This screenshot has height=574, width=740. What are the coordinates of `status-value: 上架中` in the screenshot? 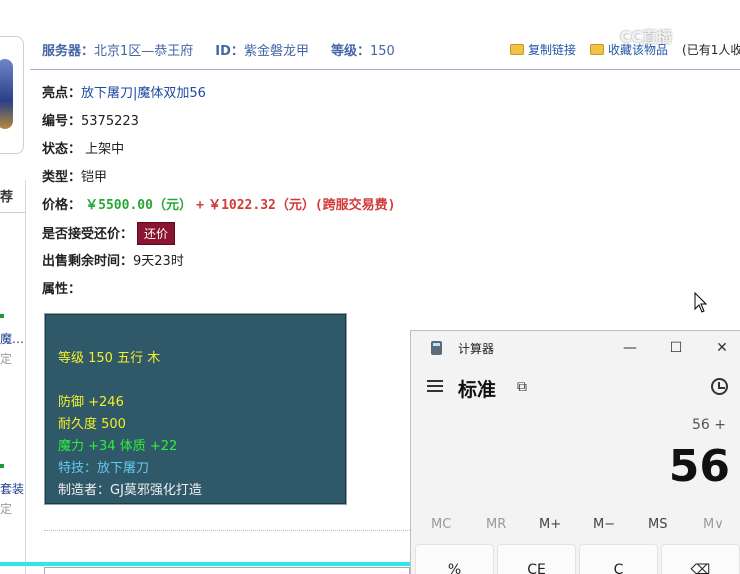 It's located at (105, 149).